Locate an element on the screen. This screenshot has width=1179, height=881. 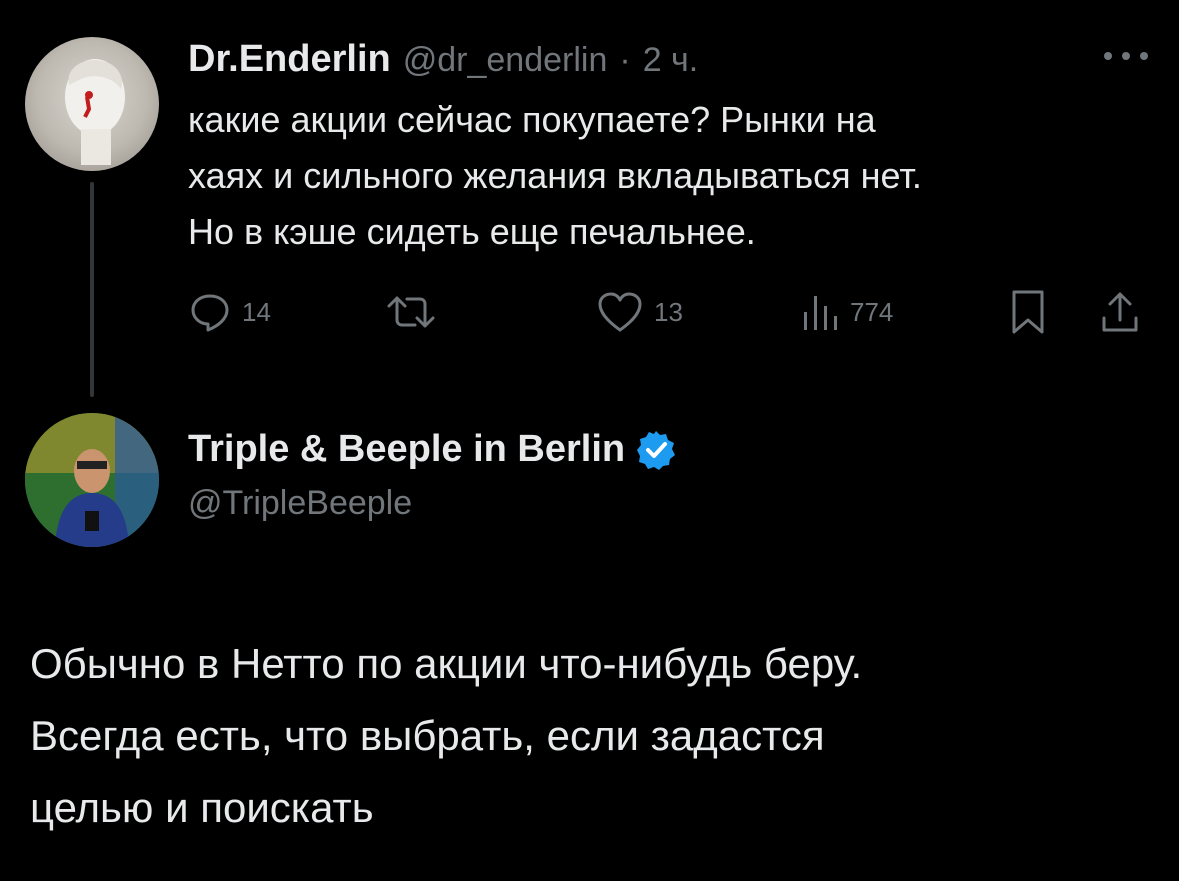
like-button: 13 is located at coordinates (639, 312).